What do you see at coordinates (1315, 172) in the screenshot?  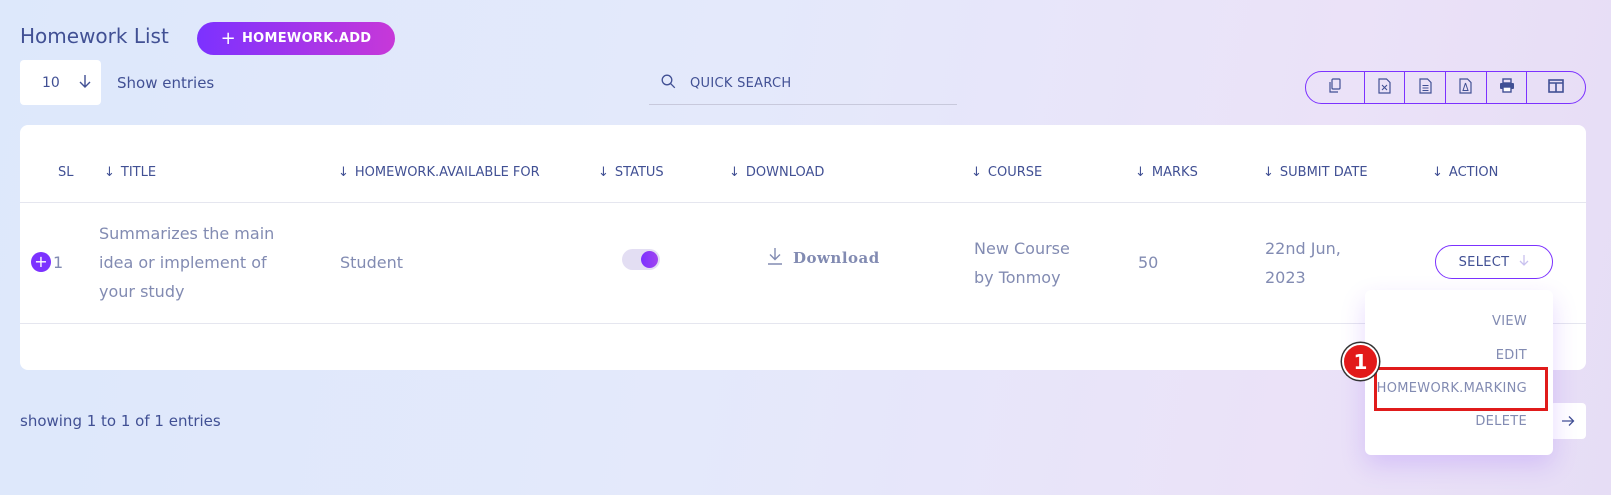 I see `column-header-submit-date: ↓ SUBMIT DATE` at bounding box center [1315, 172].